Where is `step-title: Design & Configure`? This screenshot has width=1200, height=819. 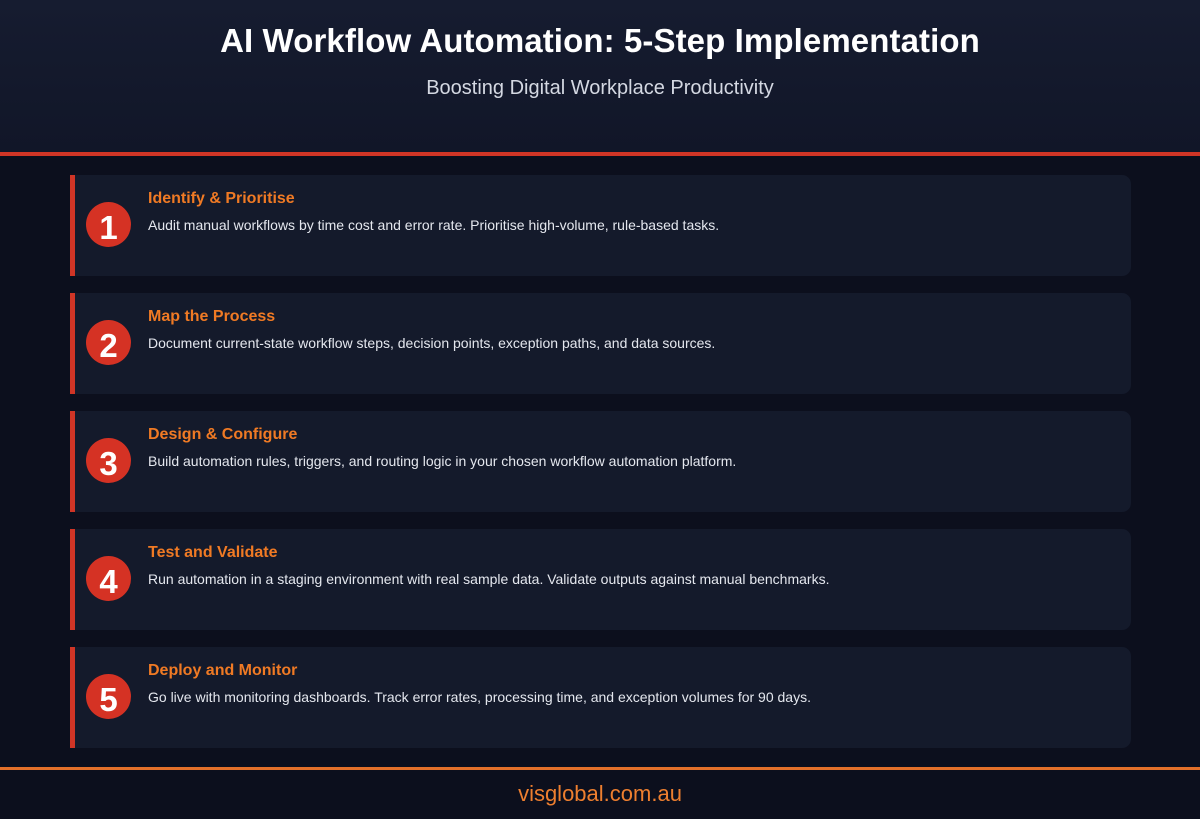
step-title: Design & Configure is located at coordinates (223, 434).